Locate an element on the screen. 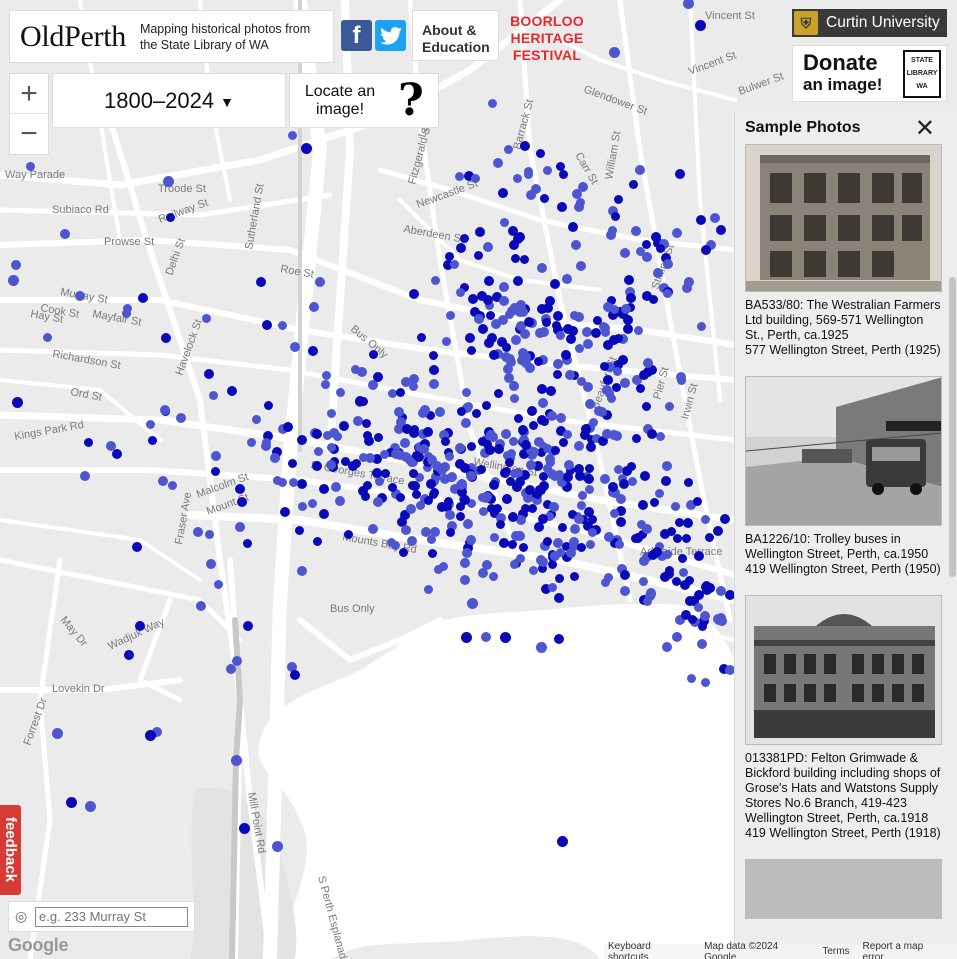 This screenshot has width=957, height=959. crosshair-icon: ◎ is located at coordinates (25, 916).